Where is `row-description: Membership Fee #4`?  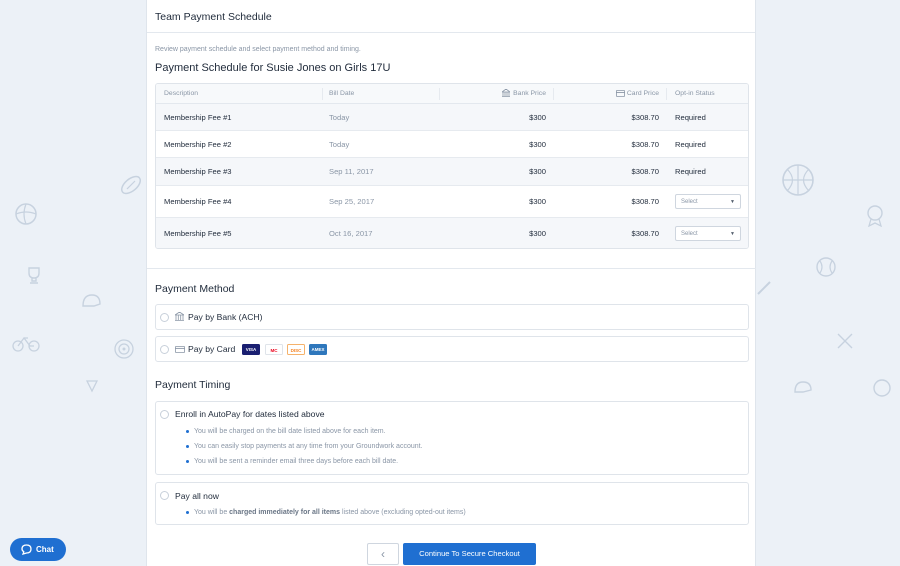 row-description: Membership Fee #4 is located at coordinates (198, 201).